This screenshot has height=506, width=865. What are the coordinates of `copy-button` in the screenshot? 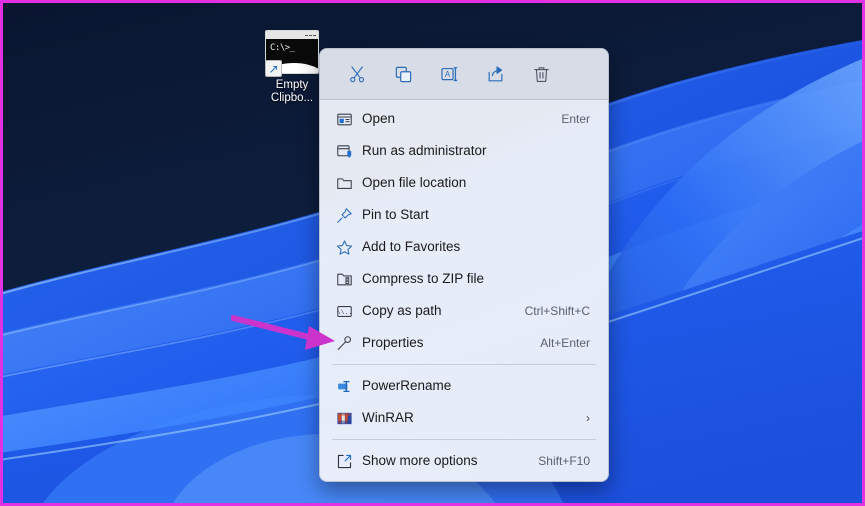 It's located at (403, 74).